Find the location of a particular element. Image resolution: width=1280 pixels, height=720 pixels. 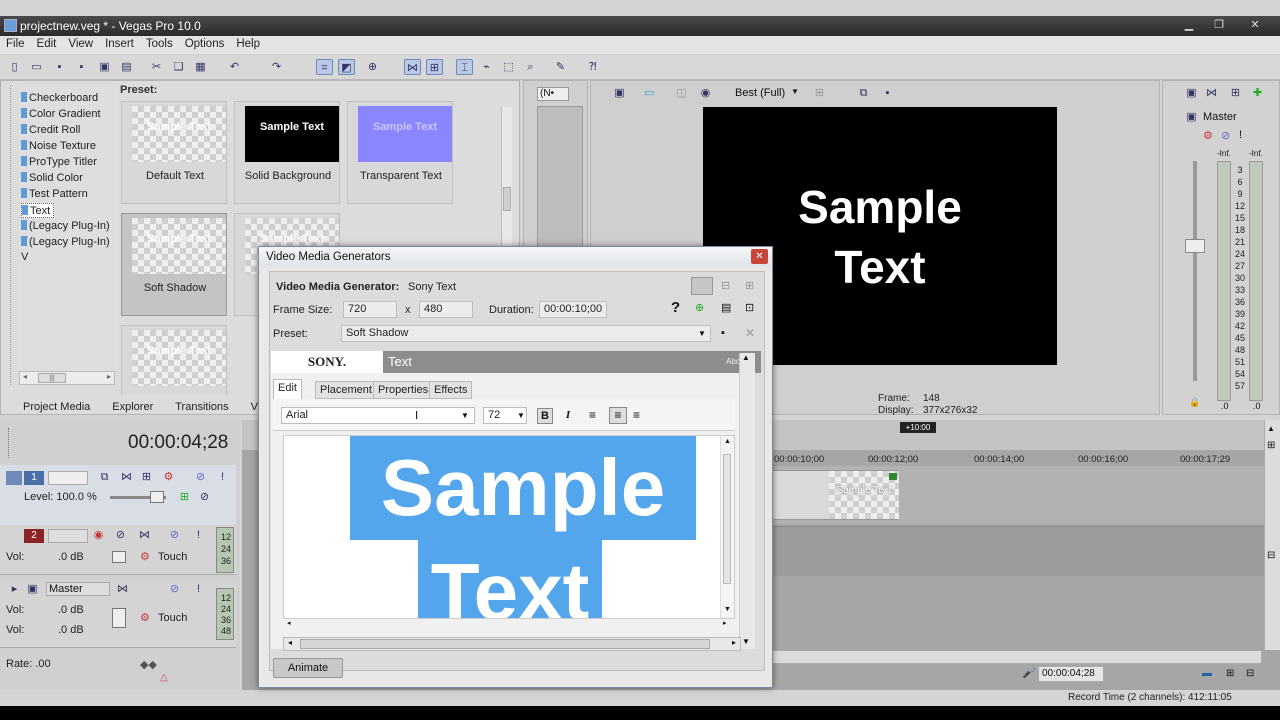

align-right-icon: ≡ is located at coordinates (636, 415).